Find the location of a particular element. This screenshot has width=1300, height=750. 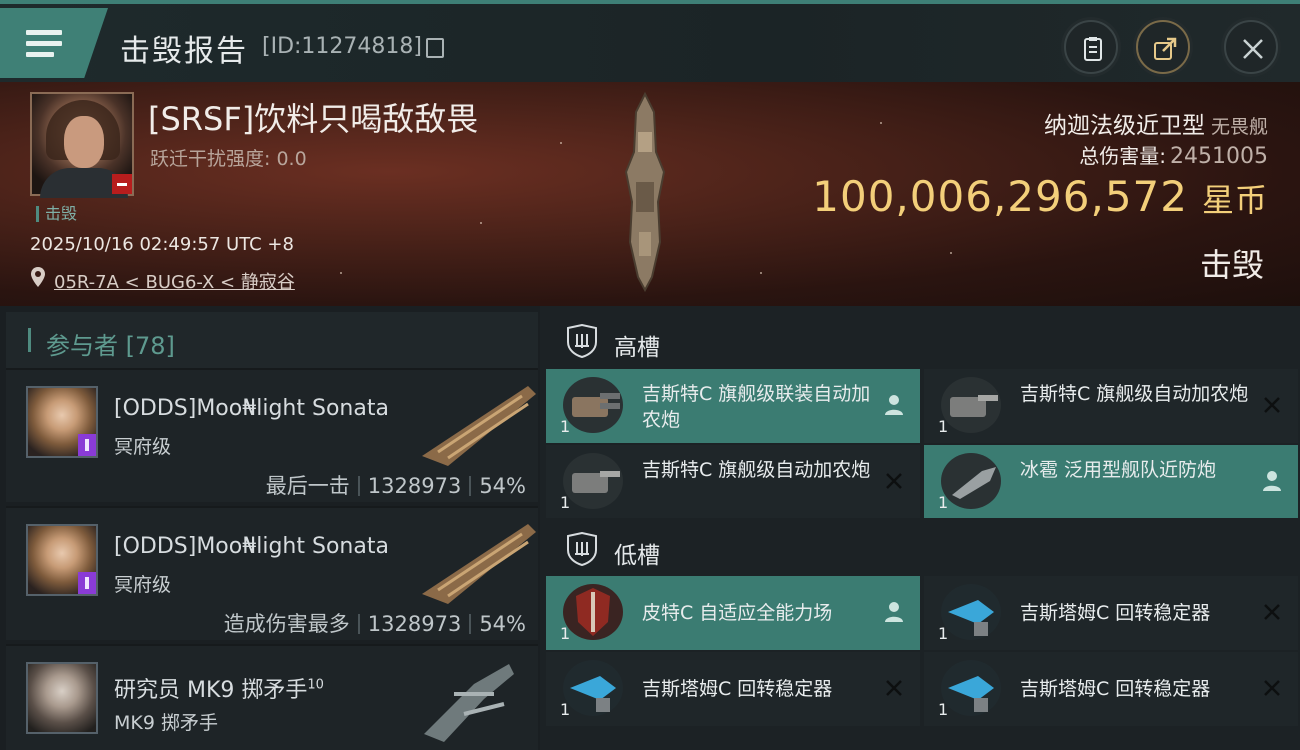

kill-minus-icon is located at coordinates (122, 184).